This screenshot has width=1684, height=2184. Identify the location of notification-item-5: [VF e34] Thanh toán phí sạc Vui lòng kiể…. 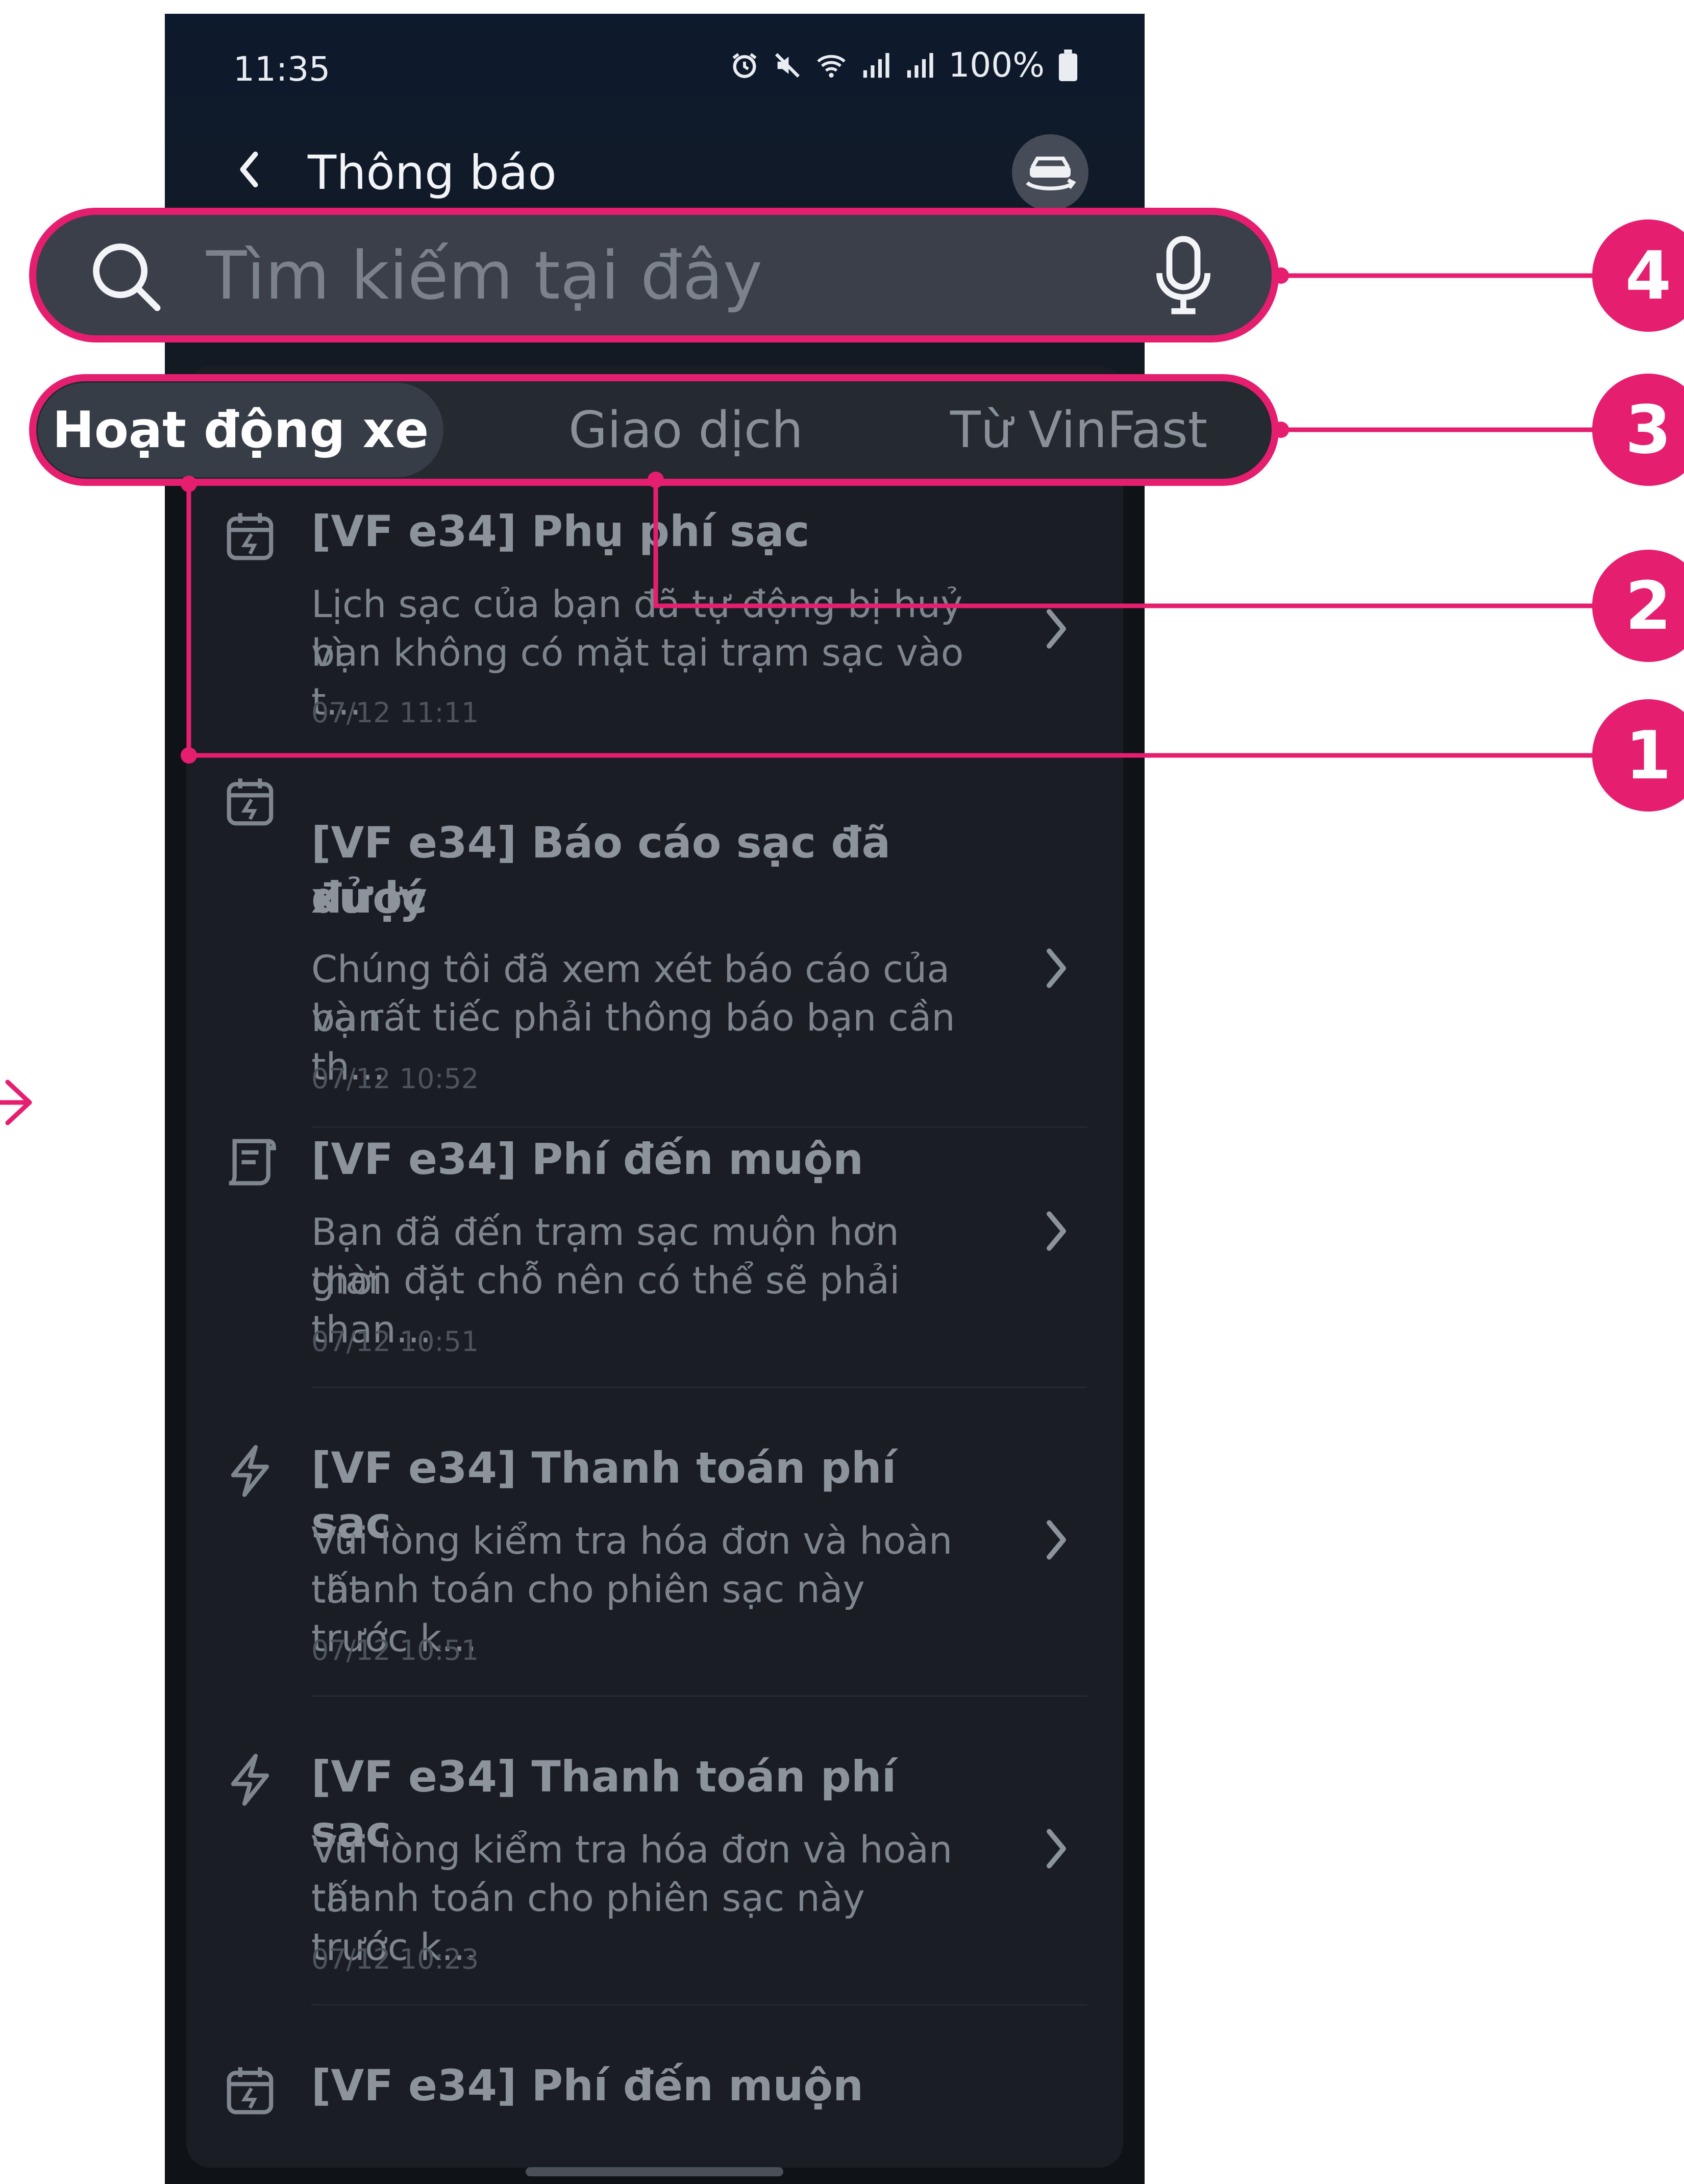
(654, 1903).